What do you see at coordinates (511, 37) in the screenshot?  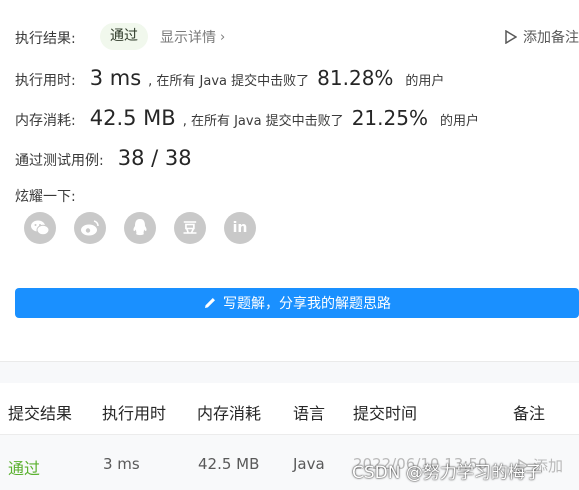 I see `play-icon` at bounding box center [511, 37].